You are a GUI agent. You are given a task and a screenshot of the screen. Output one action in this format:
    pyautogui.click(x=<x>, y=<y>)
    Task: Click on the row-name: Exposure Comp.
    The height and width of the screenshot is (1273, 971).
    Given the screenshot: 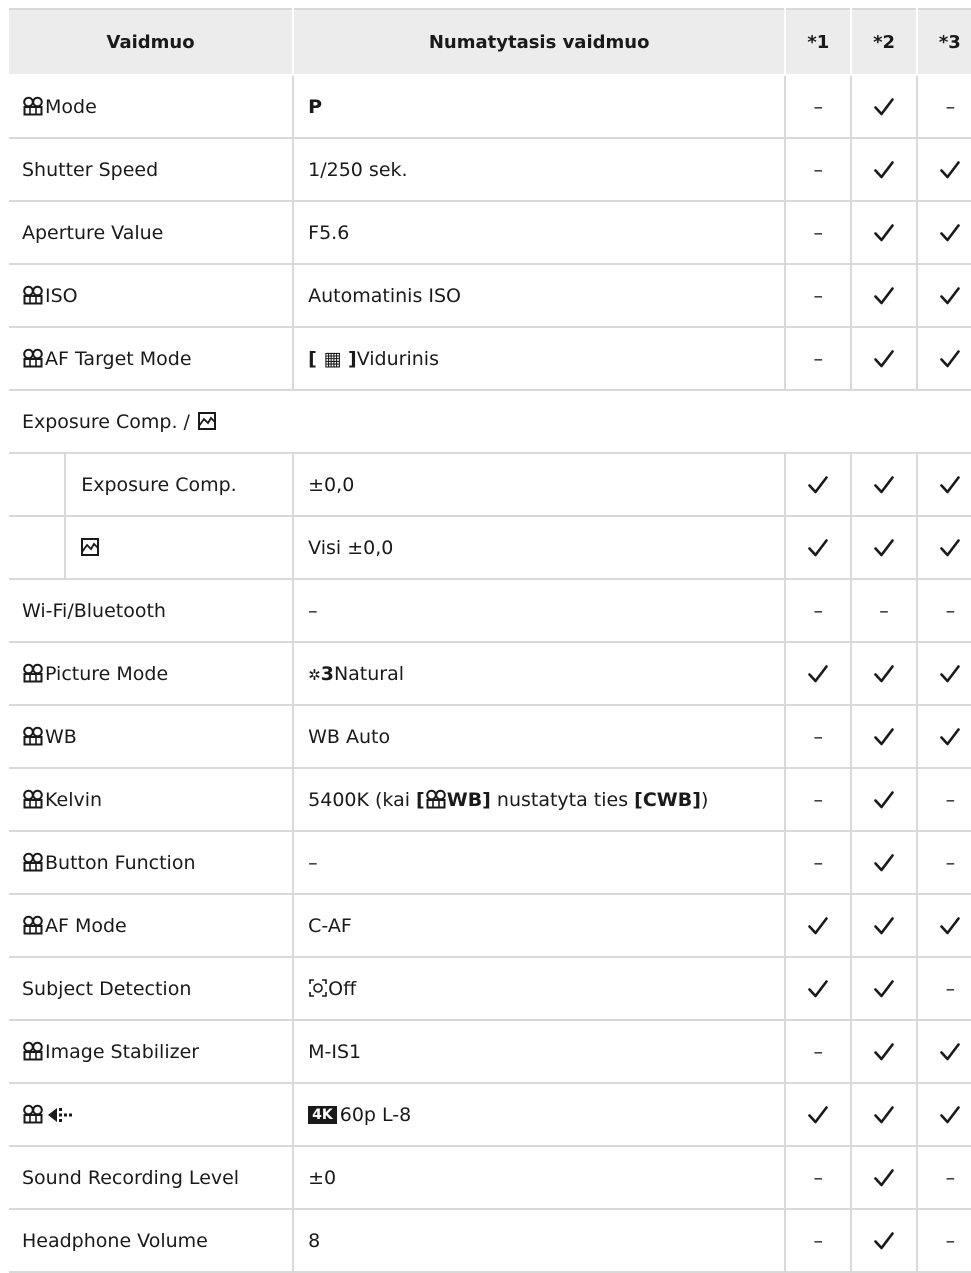 What is the action you would take?
    pyautogui.click(x=179, y=485)
    